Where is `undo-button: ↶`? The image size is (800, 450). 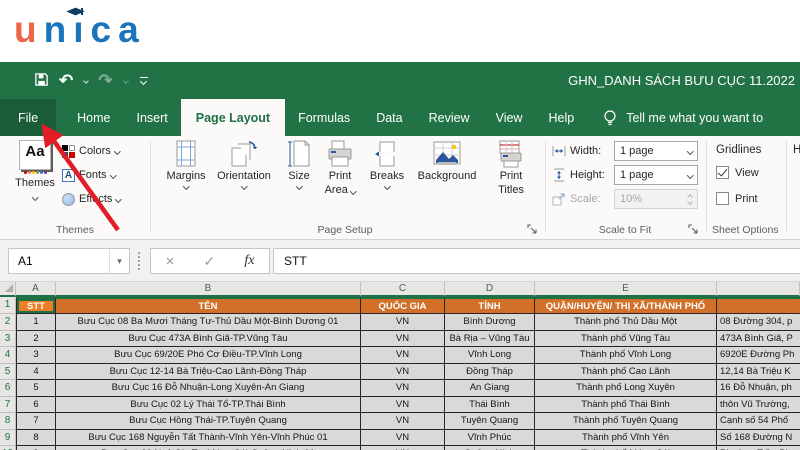 undo-button: ↶ is located at coordinates (66, 80).